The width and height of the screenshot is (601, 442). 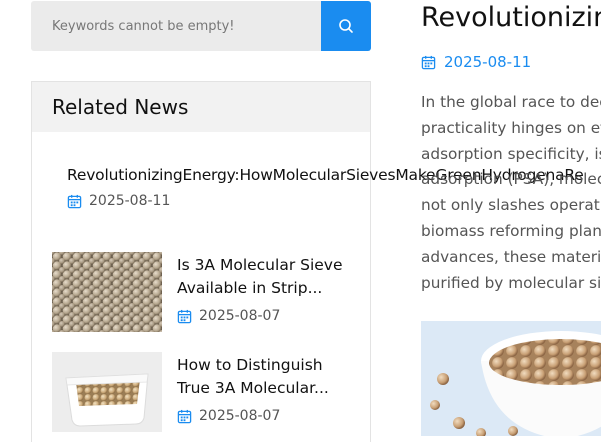 What do you see at coordinates (201, 107) in the screenshot?
I see `related-news-heading: Related News` at bounding box center [201, 107].